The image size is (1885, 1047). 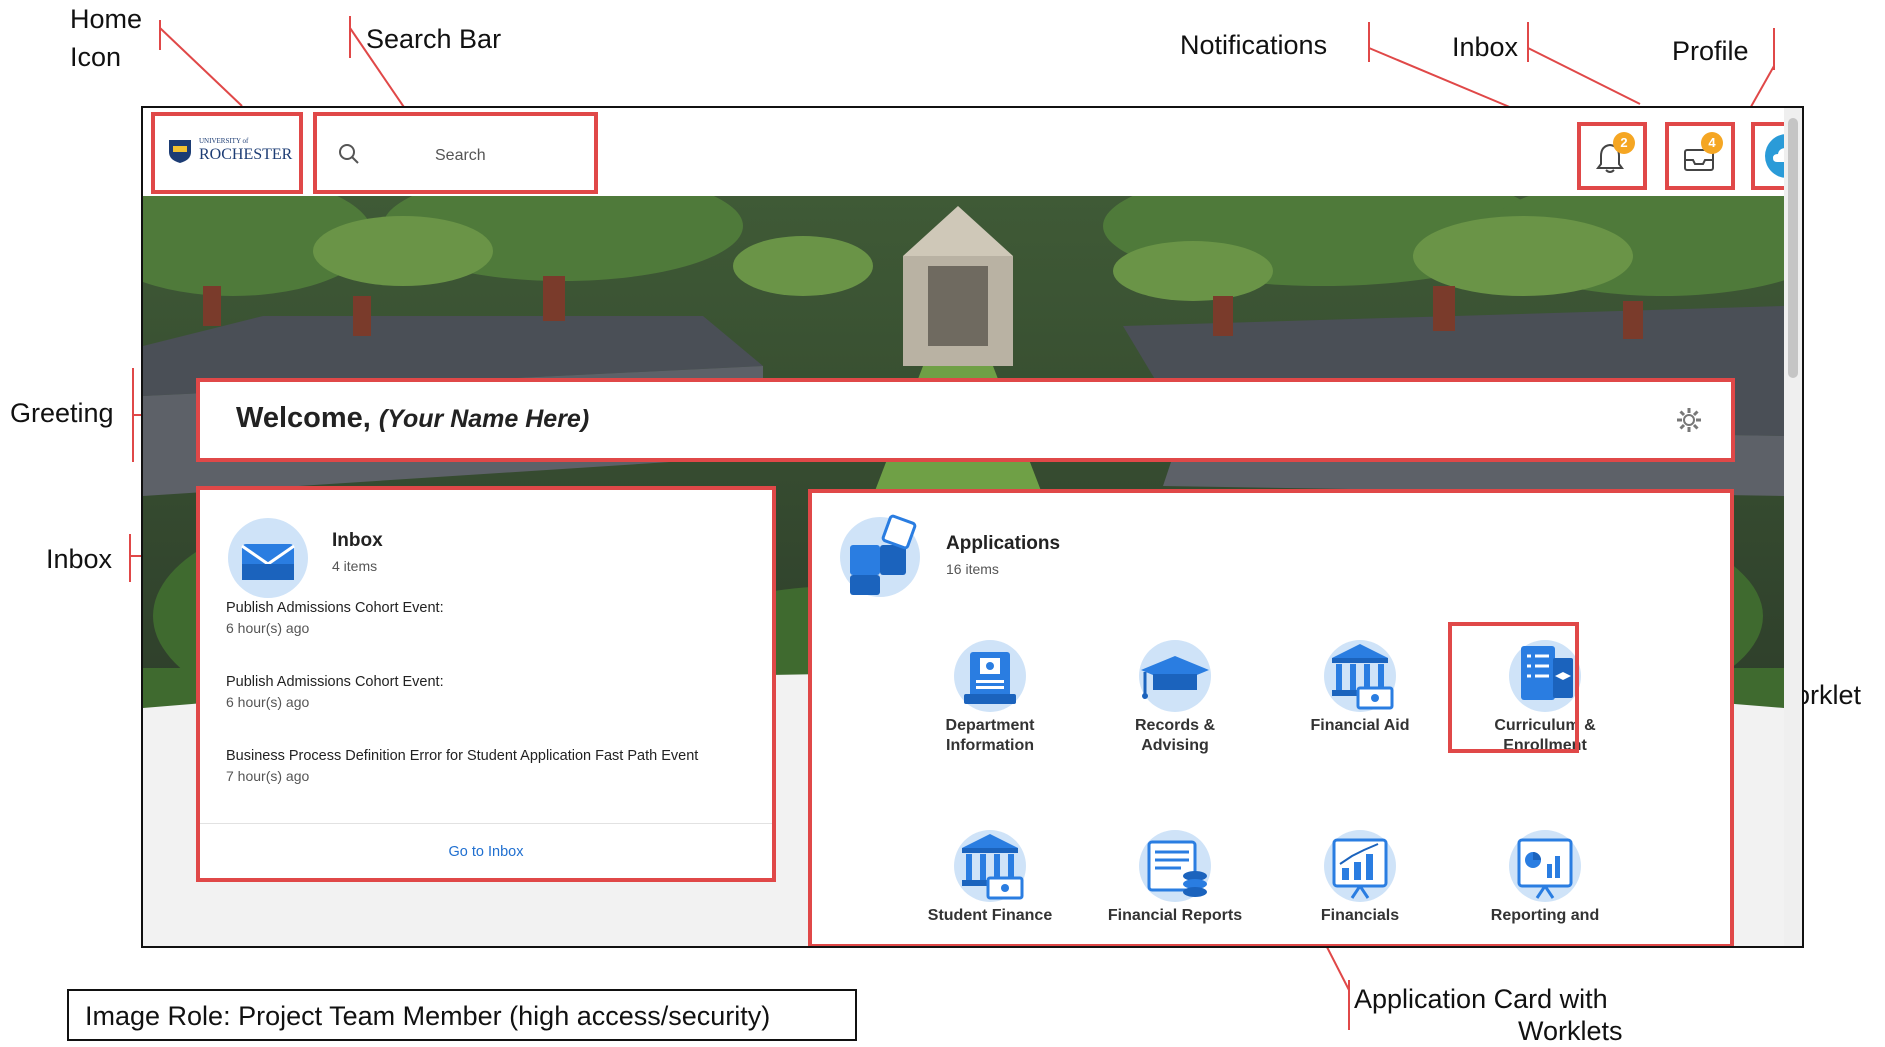 What do you see at coordinates (224, 141) in the screenshot?
I see `logo-small-text: UNIVERSITY of` at bounding box center [224, 141].